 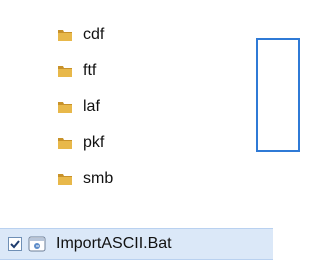 What do you see at coordinates (91, 106) in the screenshot?
I see `folder-label: laf` at bounding box center [91, 106].